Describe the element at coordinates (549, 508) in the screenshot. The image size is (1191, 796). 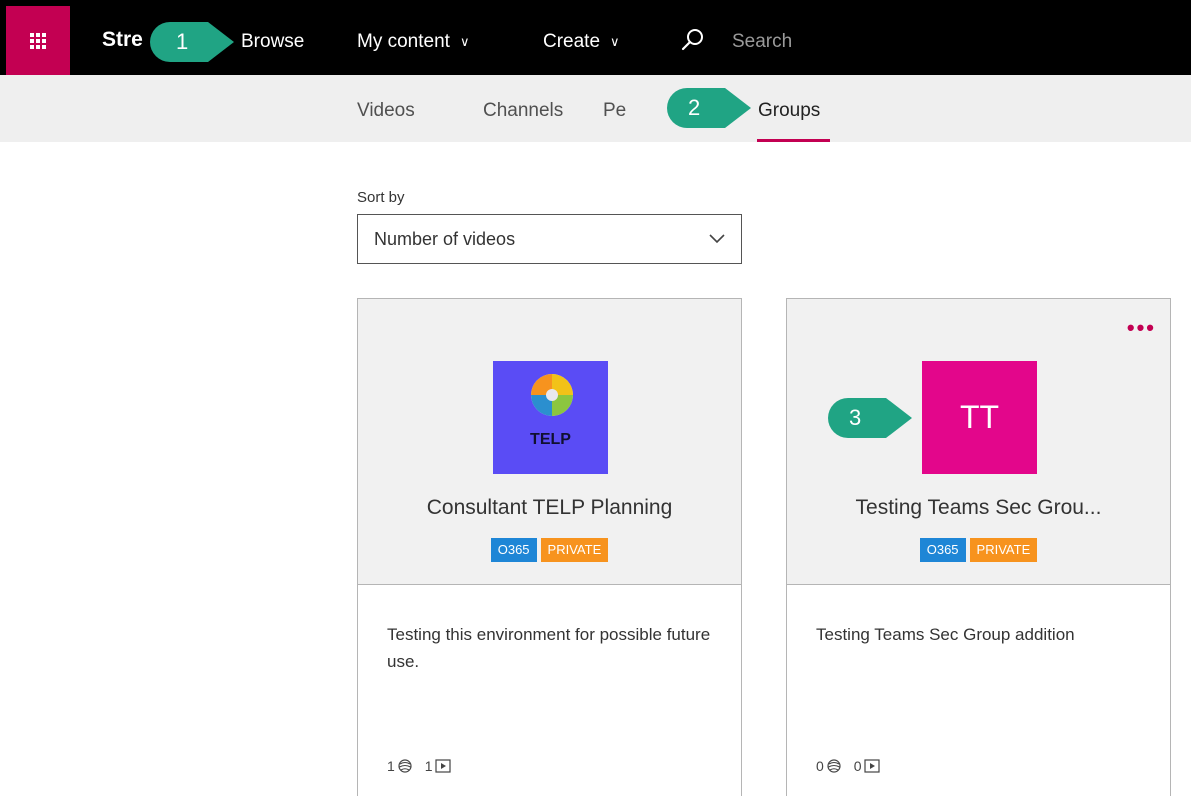
I see `group-title: Consultant TELP Planning` at that location.